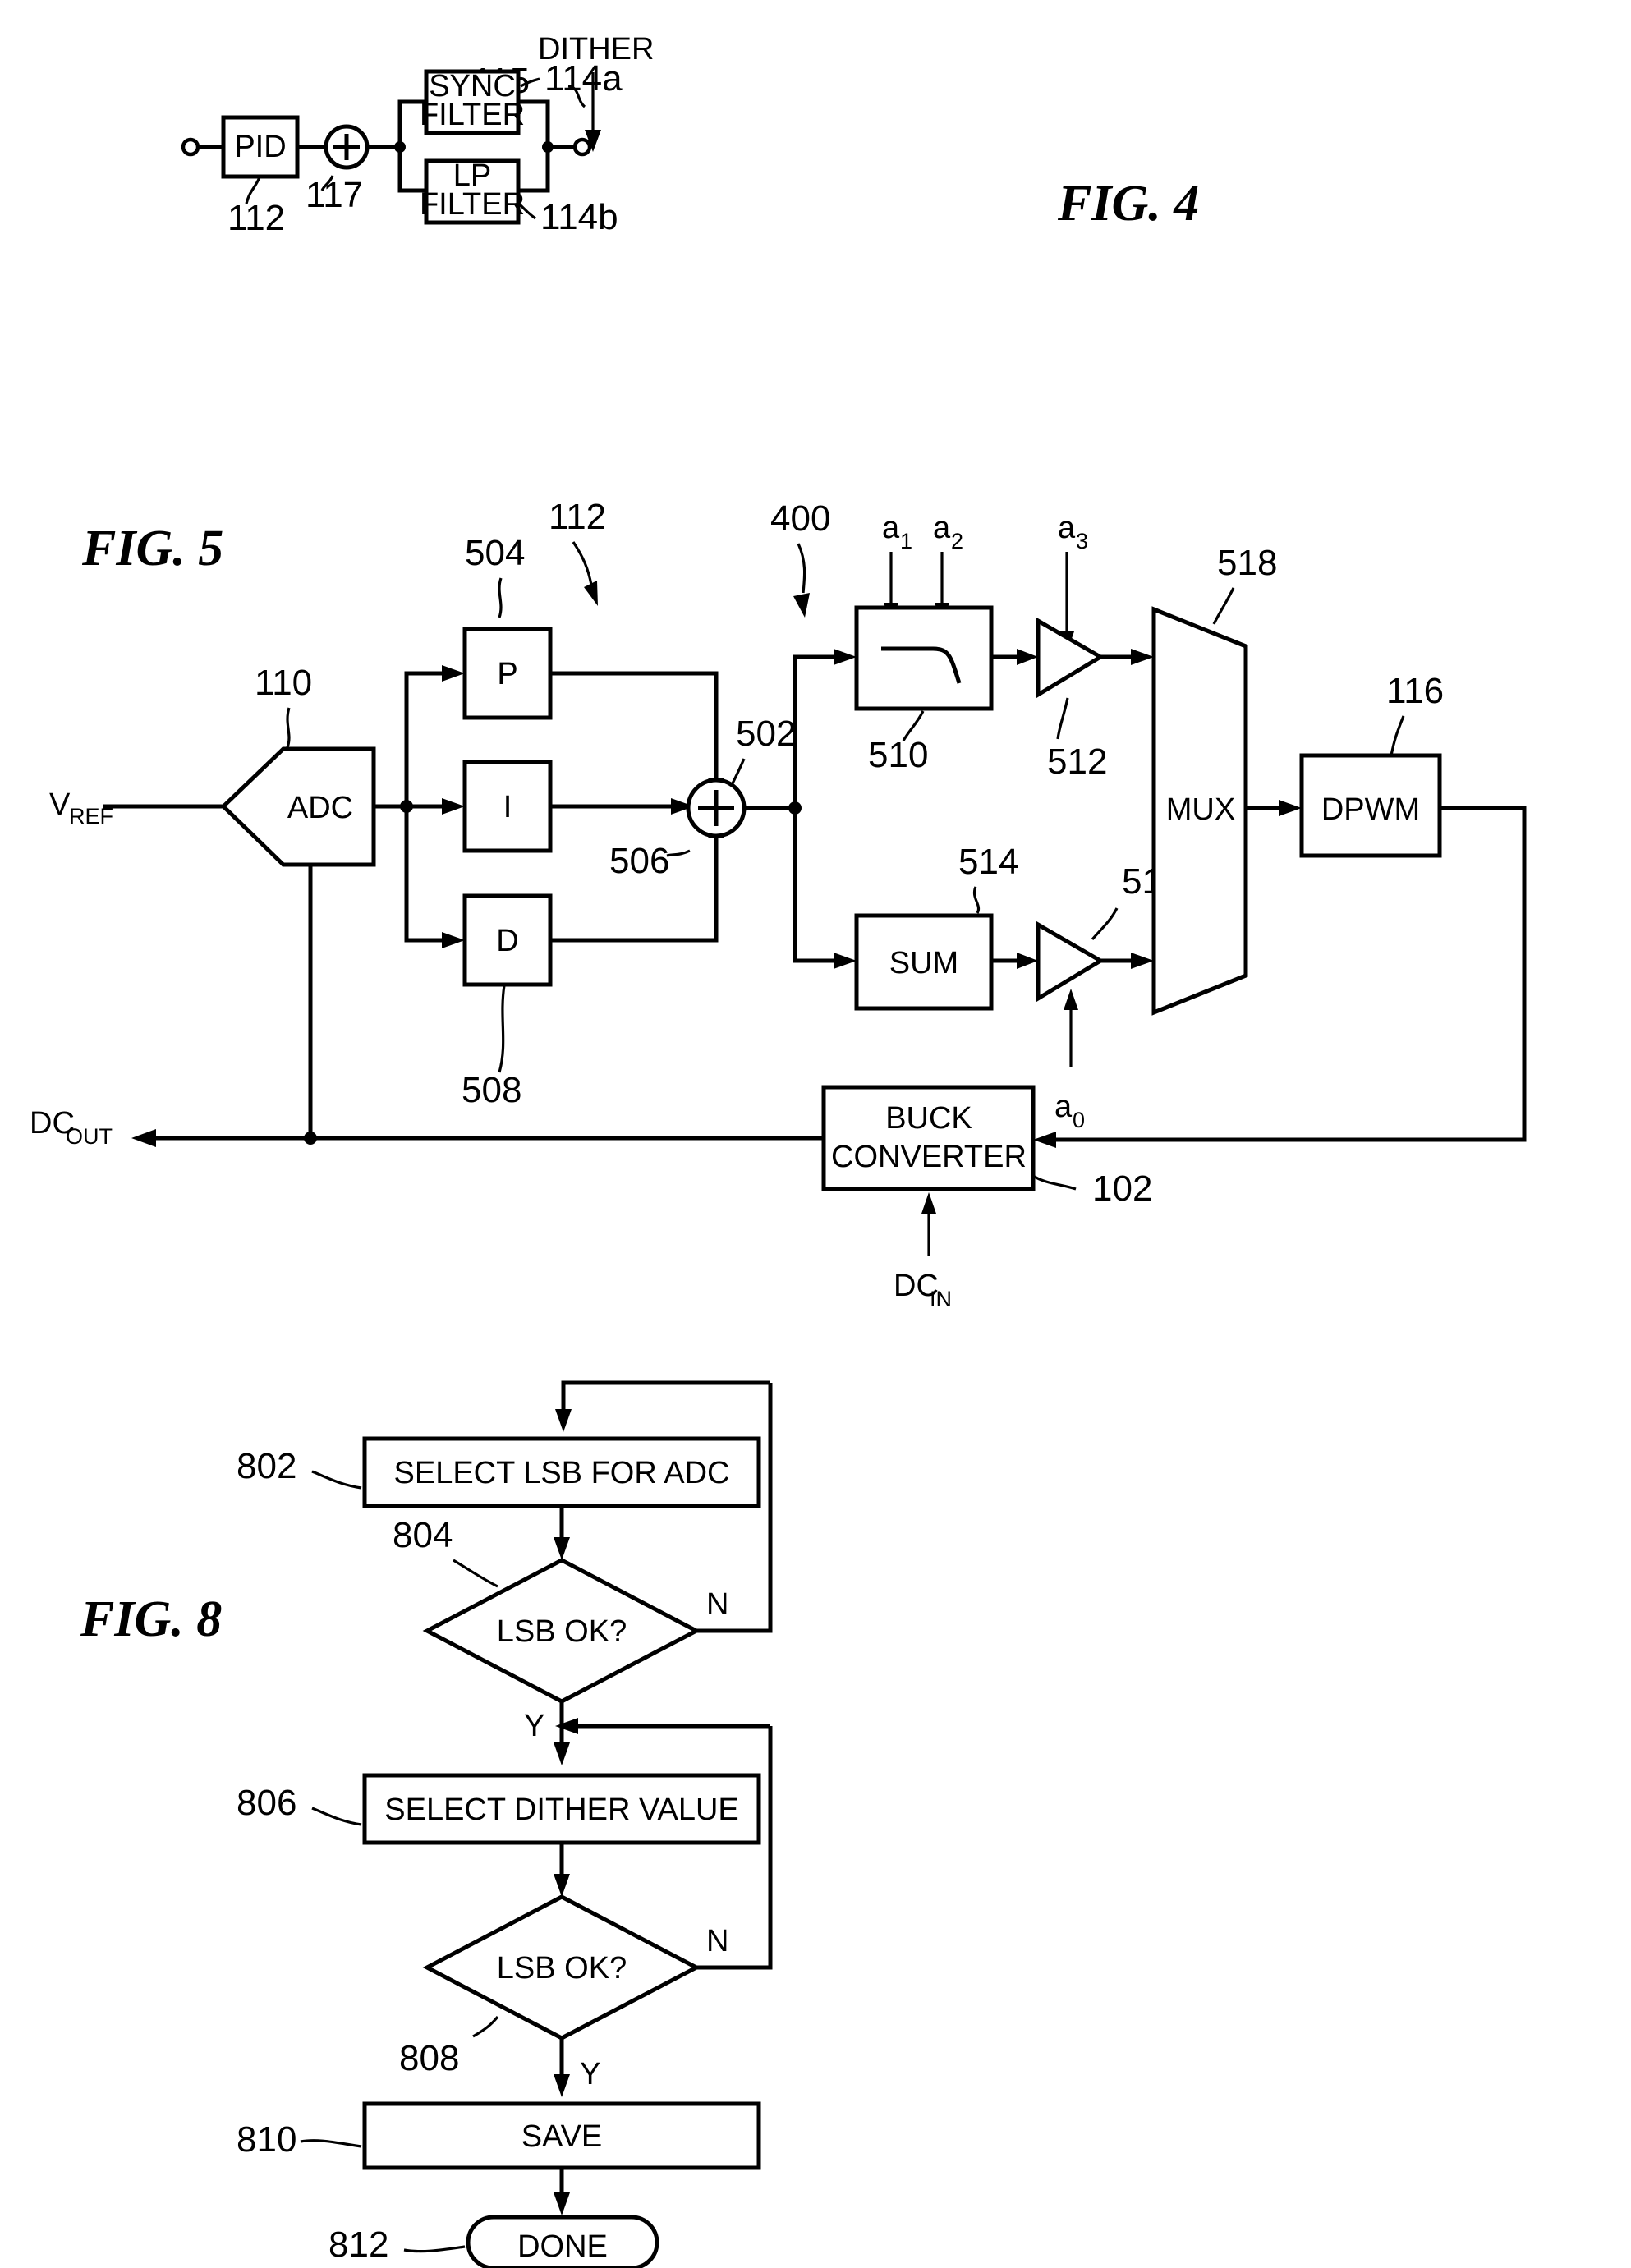 The width and height of the screenshot is (1631, 2268). What do you see at coordinates (562, 1548) in the screenshot?
I see `fig8-804-input-arrowhead` at bounding box center [562, 1548].